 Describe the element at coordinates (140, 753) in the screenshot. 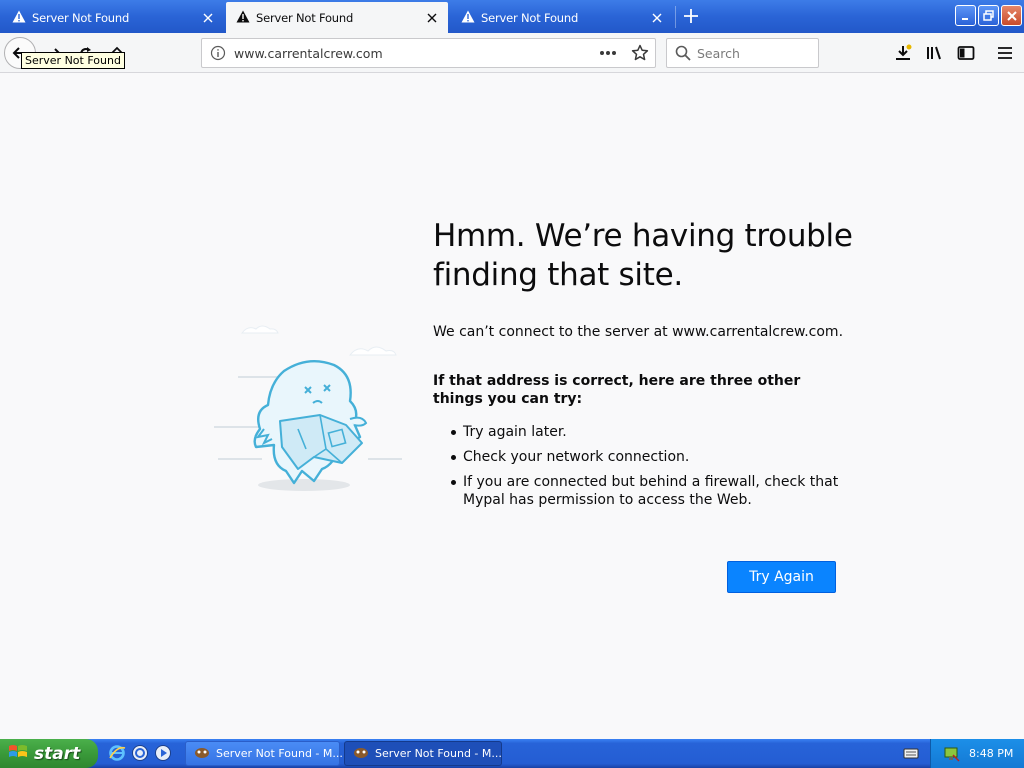

I see `browser-quicklaunch-icon` at that location.